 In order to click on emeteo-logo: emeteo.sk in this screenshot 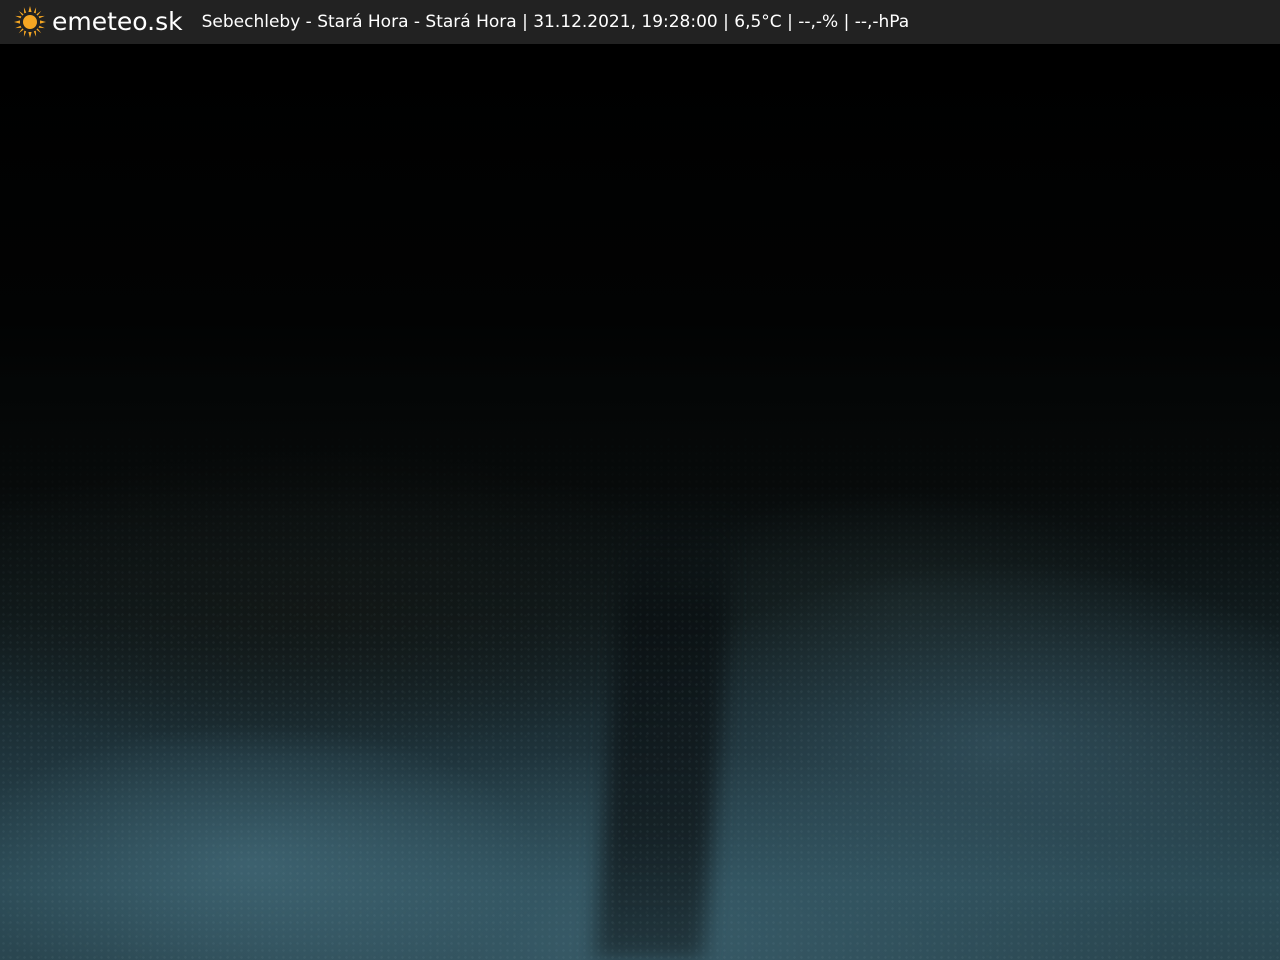, I will do `click(98, 22)`.